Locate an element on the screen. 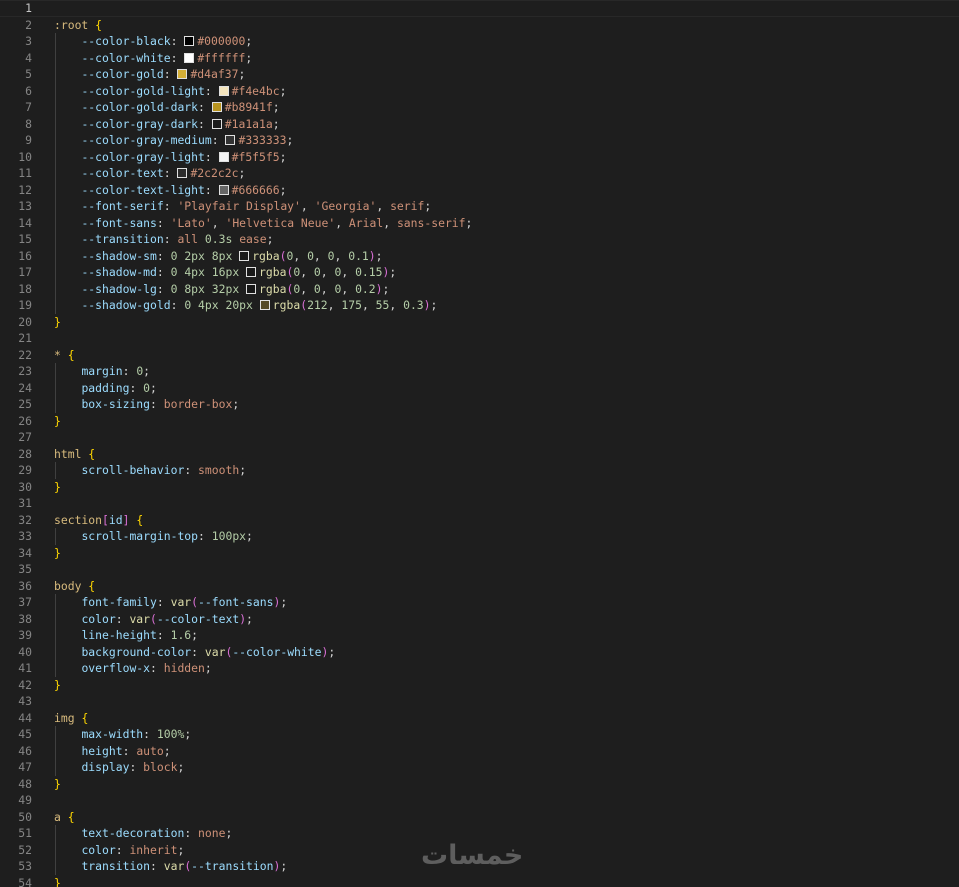 The height and width of the screenshot is (887, 959). code-line: 41 overflow-x: hidden; is located at coordinates (479, 668).